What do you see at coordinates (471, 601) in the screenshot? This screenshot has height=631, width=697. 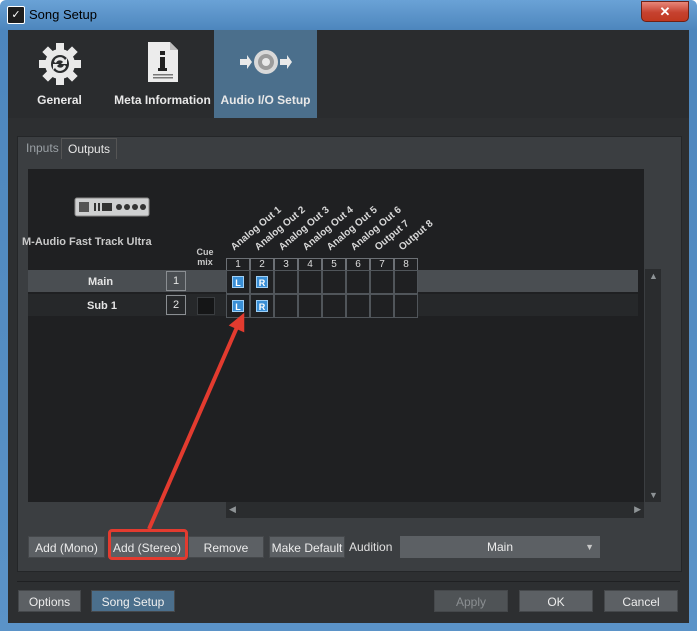 I see `apply-button: Apply` at bounding box center [471, 601].